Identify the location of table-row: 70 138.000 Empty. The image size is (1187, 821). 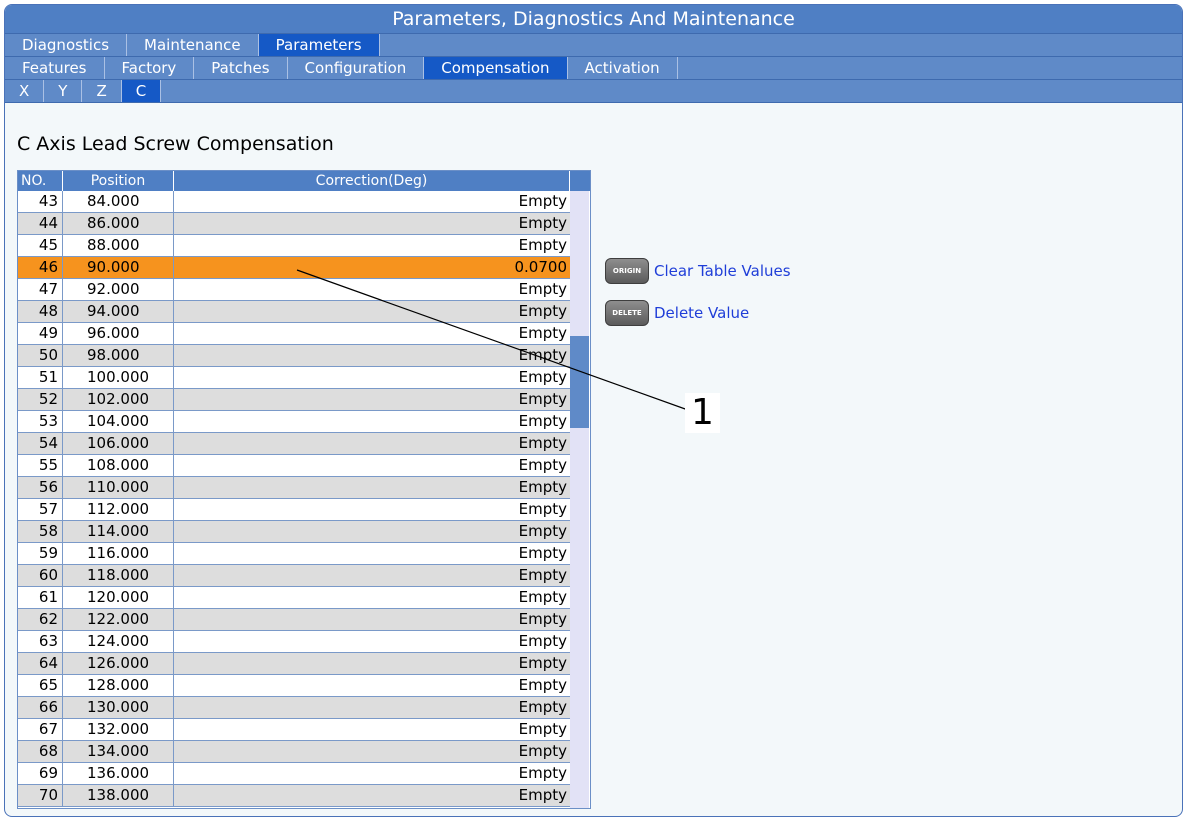
(294, 796).